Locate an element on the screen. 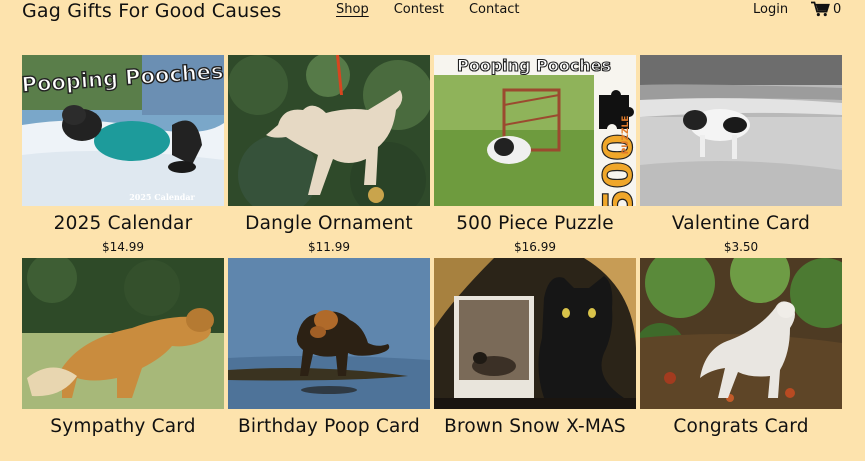  site-brand: Gag Gifts For Good Causes is located at coordinates (151, 11).